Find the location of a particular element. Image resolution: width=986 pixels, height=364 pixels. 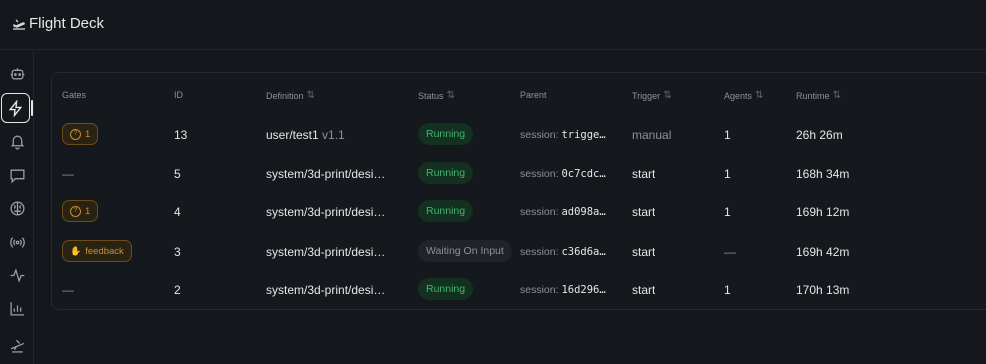

chat-icon is located at coordinates (17, 176).